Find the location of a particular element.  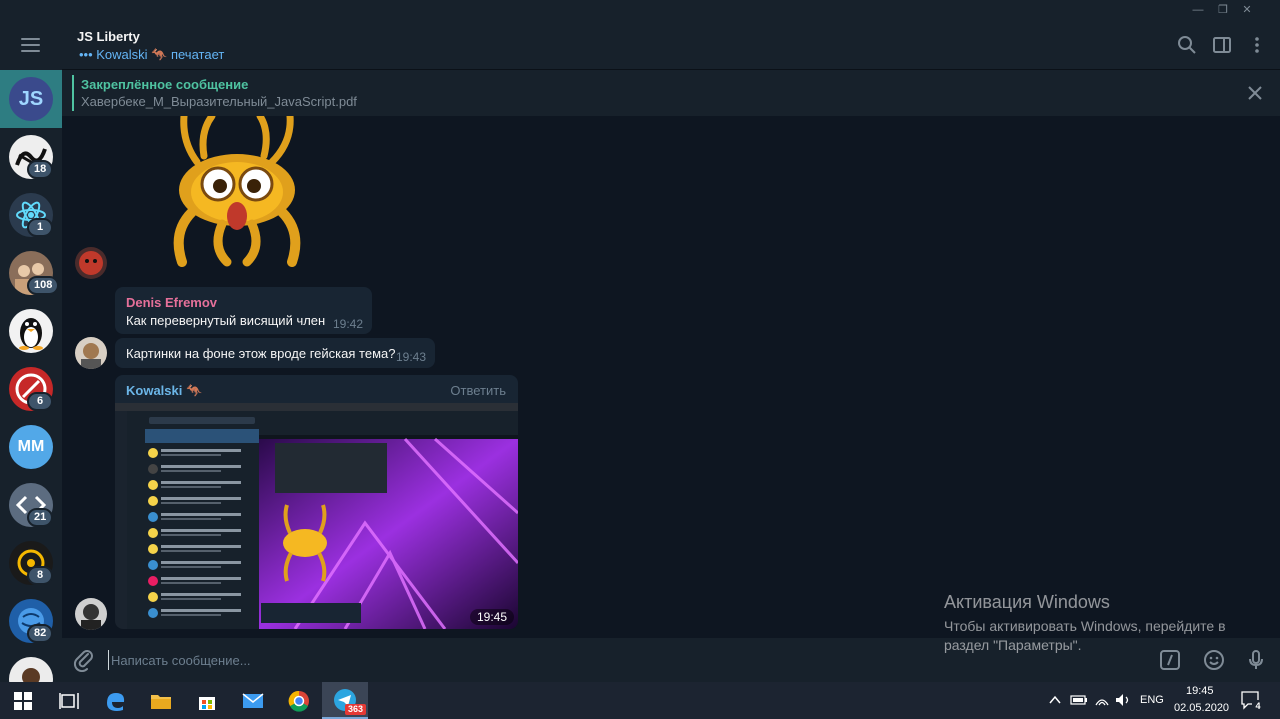

pinned-text: Хавербеке_M_Выразительный_JavaScript.pdf is located at coordinates (219, 101).